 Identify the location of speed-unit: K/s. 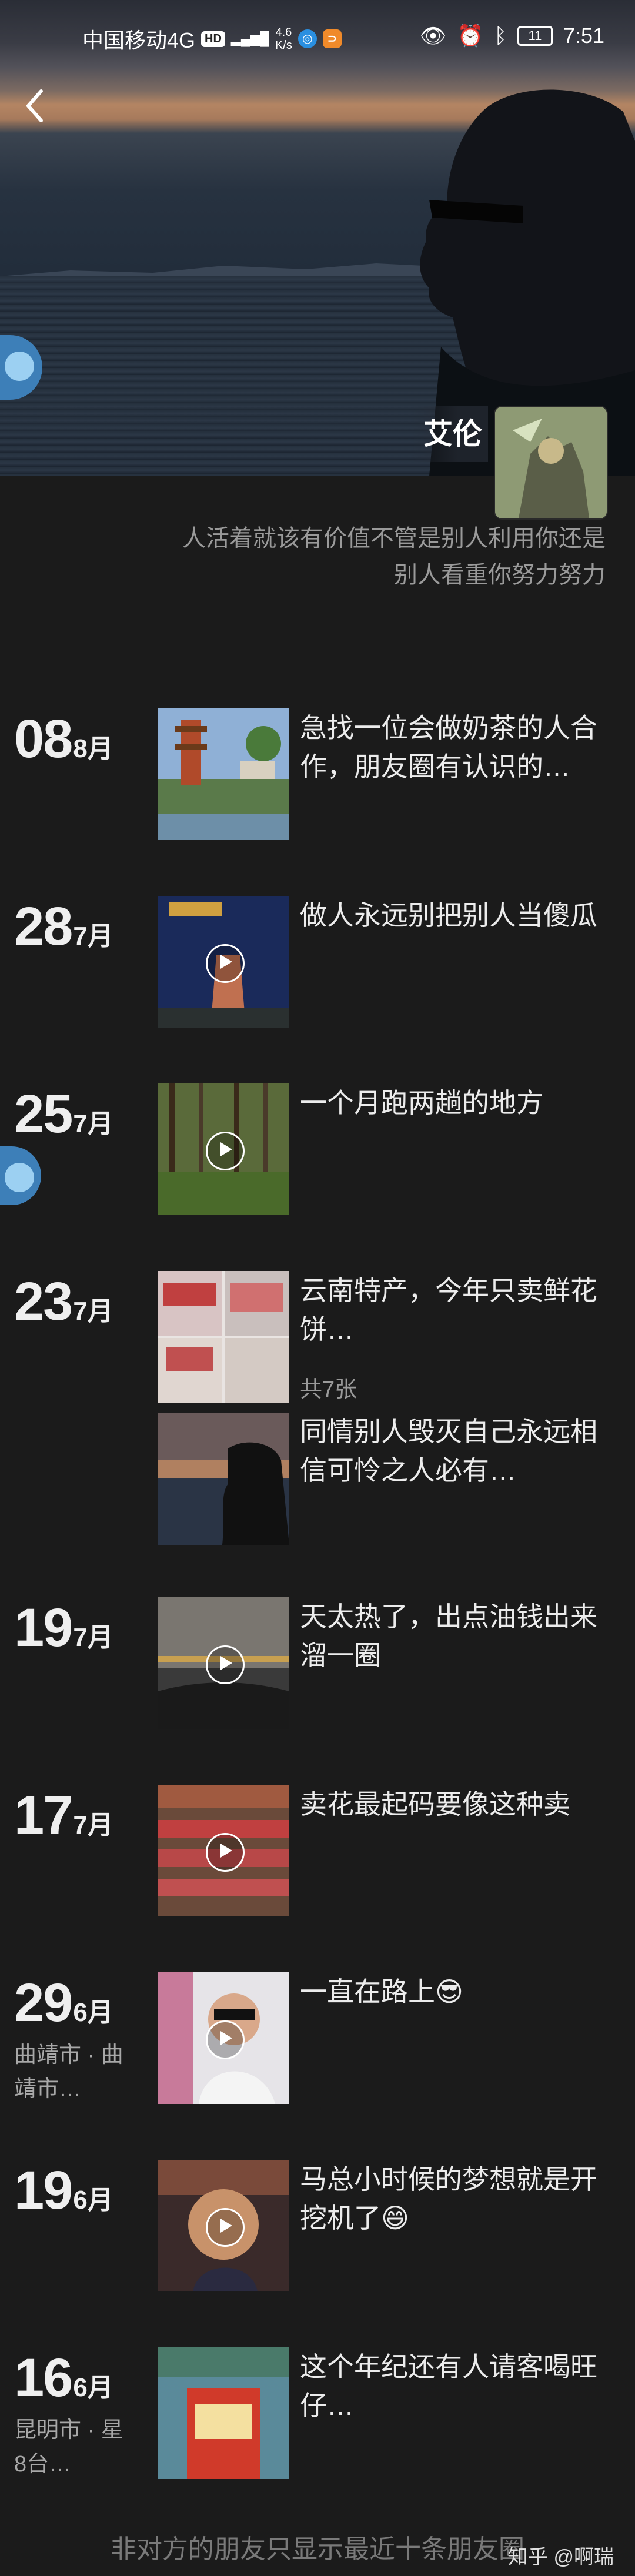
(283, 45).